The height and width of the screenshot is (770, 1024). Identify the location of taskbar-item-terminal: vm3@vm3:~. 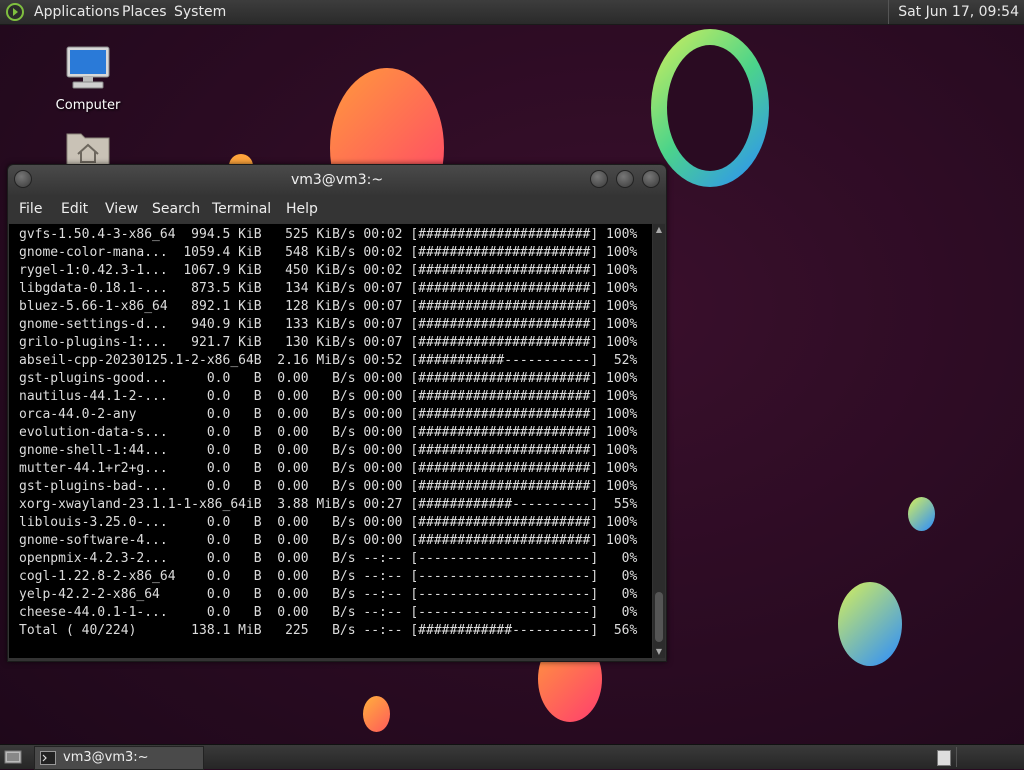
(119, 758).